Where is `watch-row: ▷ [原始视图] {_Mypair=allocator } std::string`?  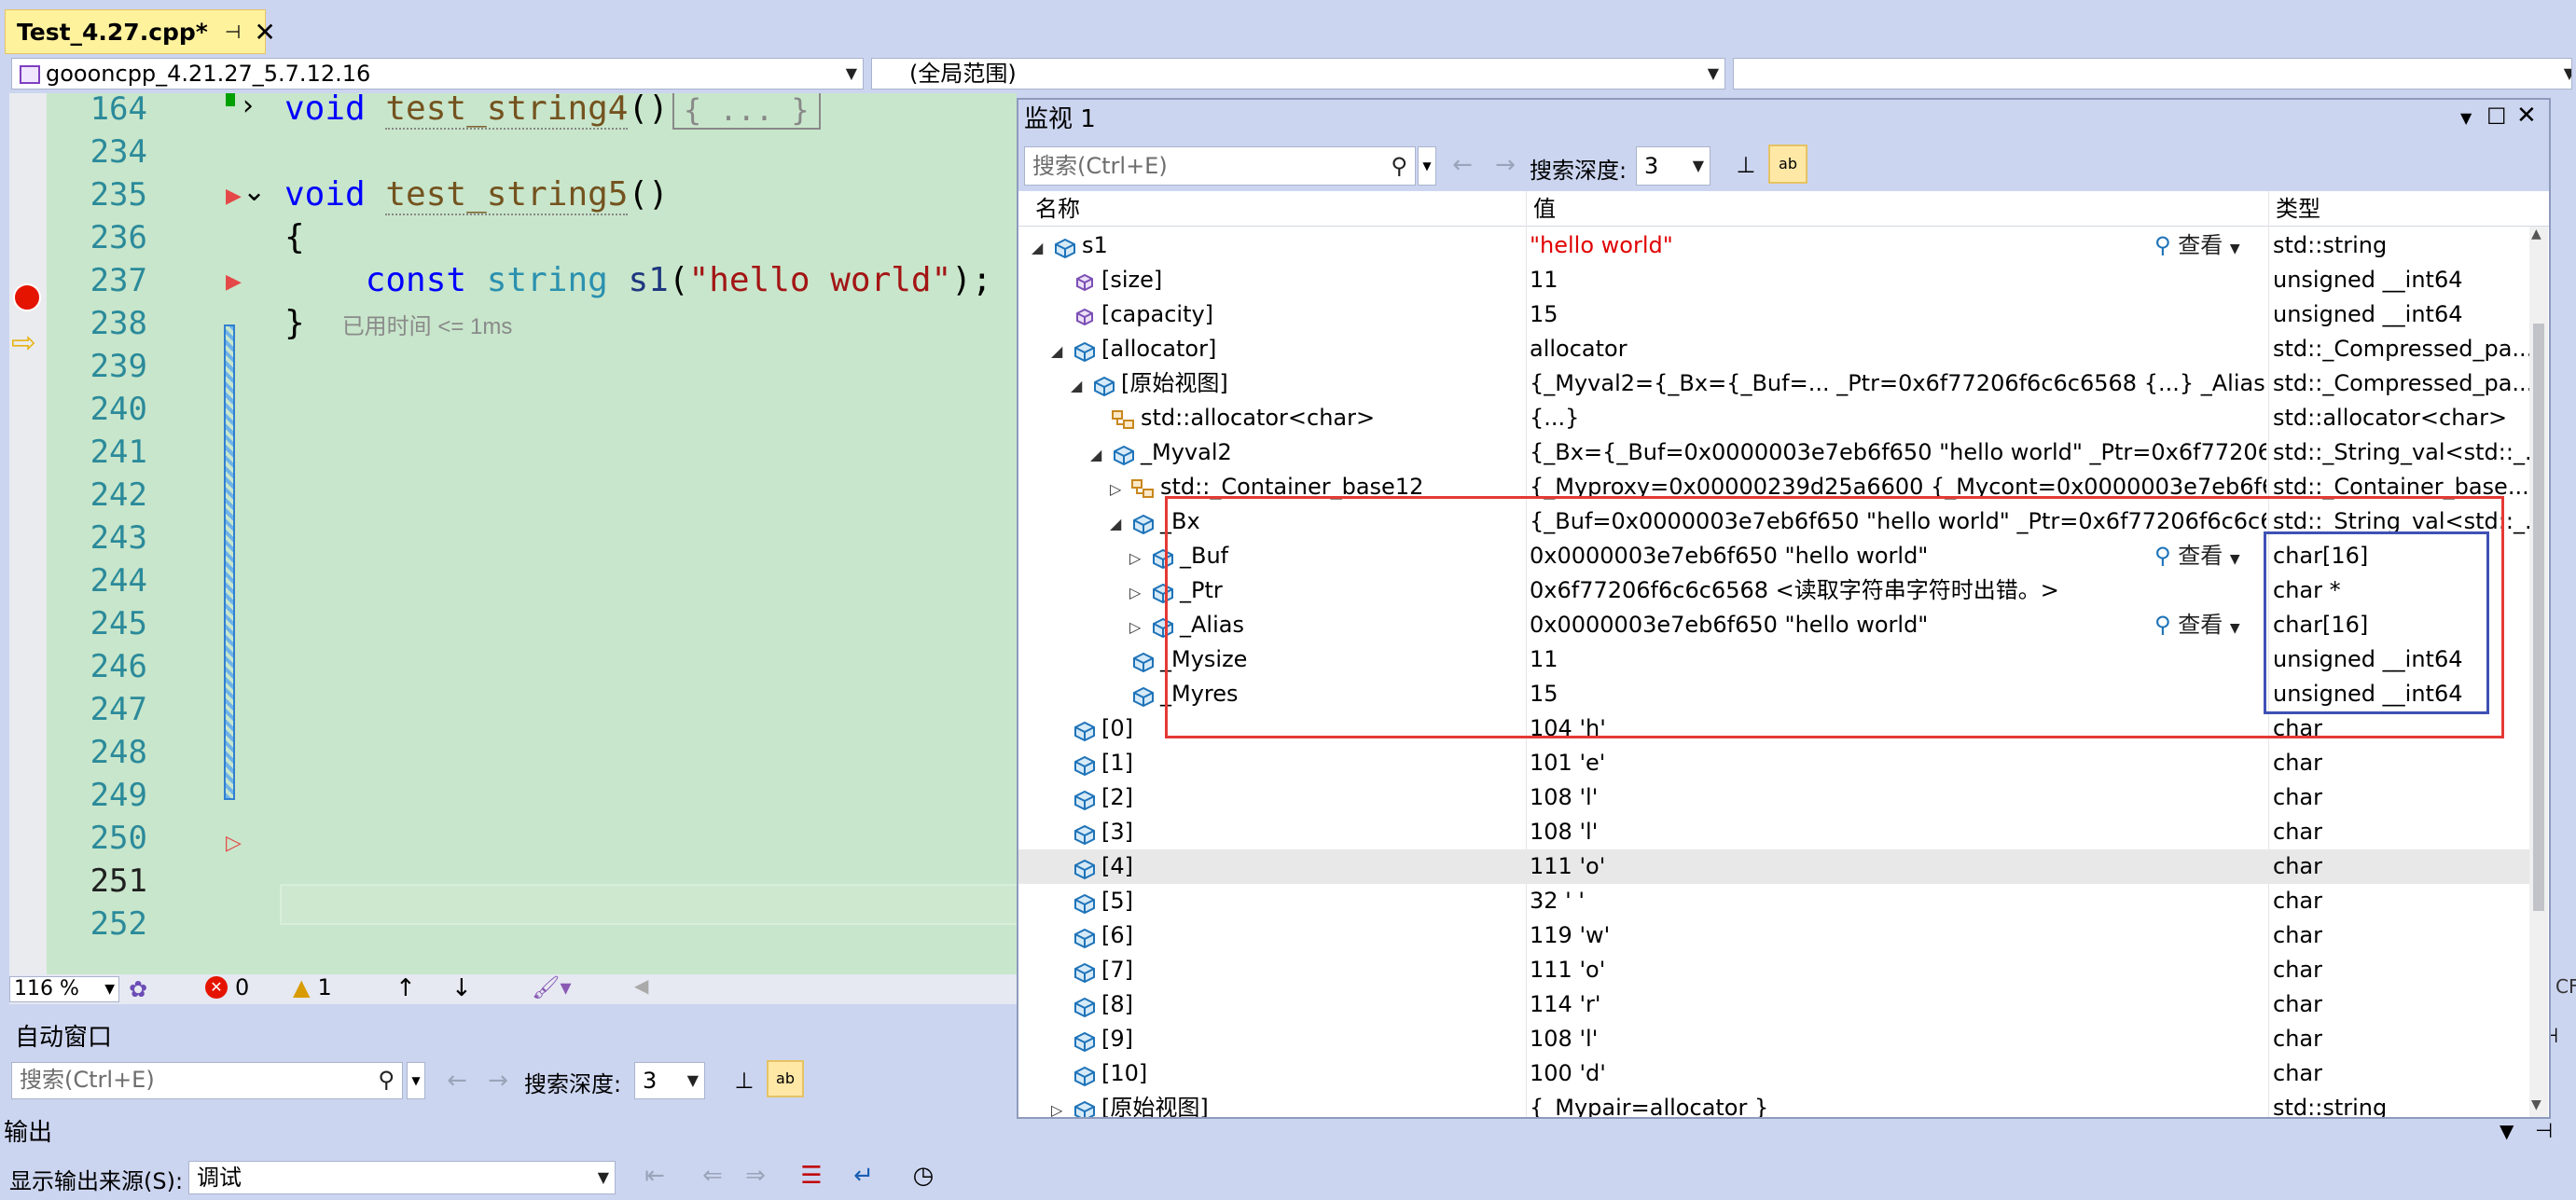 watch-row: ▷ [原始视图] {_Mypair=allocator } std::string is located at coordinates (1773, 1104).